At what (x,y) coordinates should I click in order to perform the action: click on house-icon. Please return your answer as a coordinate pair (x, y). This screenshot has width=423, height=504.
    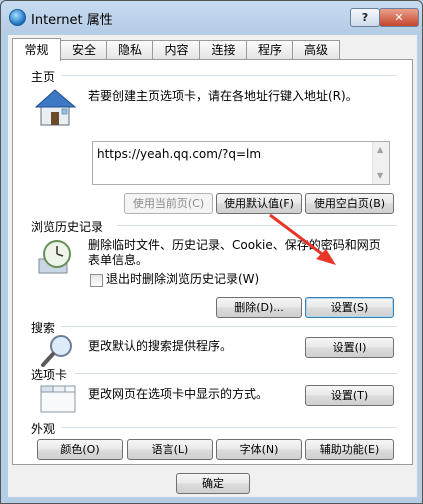
    Looking at the image, I should click on (55, 107).